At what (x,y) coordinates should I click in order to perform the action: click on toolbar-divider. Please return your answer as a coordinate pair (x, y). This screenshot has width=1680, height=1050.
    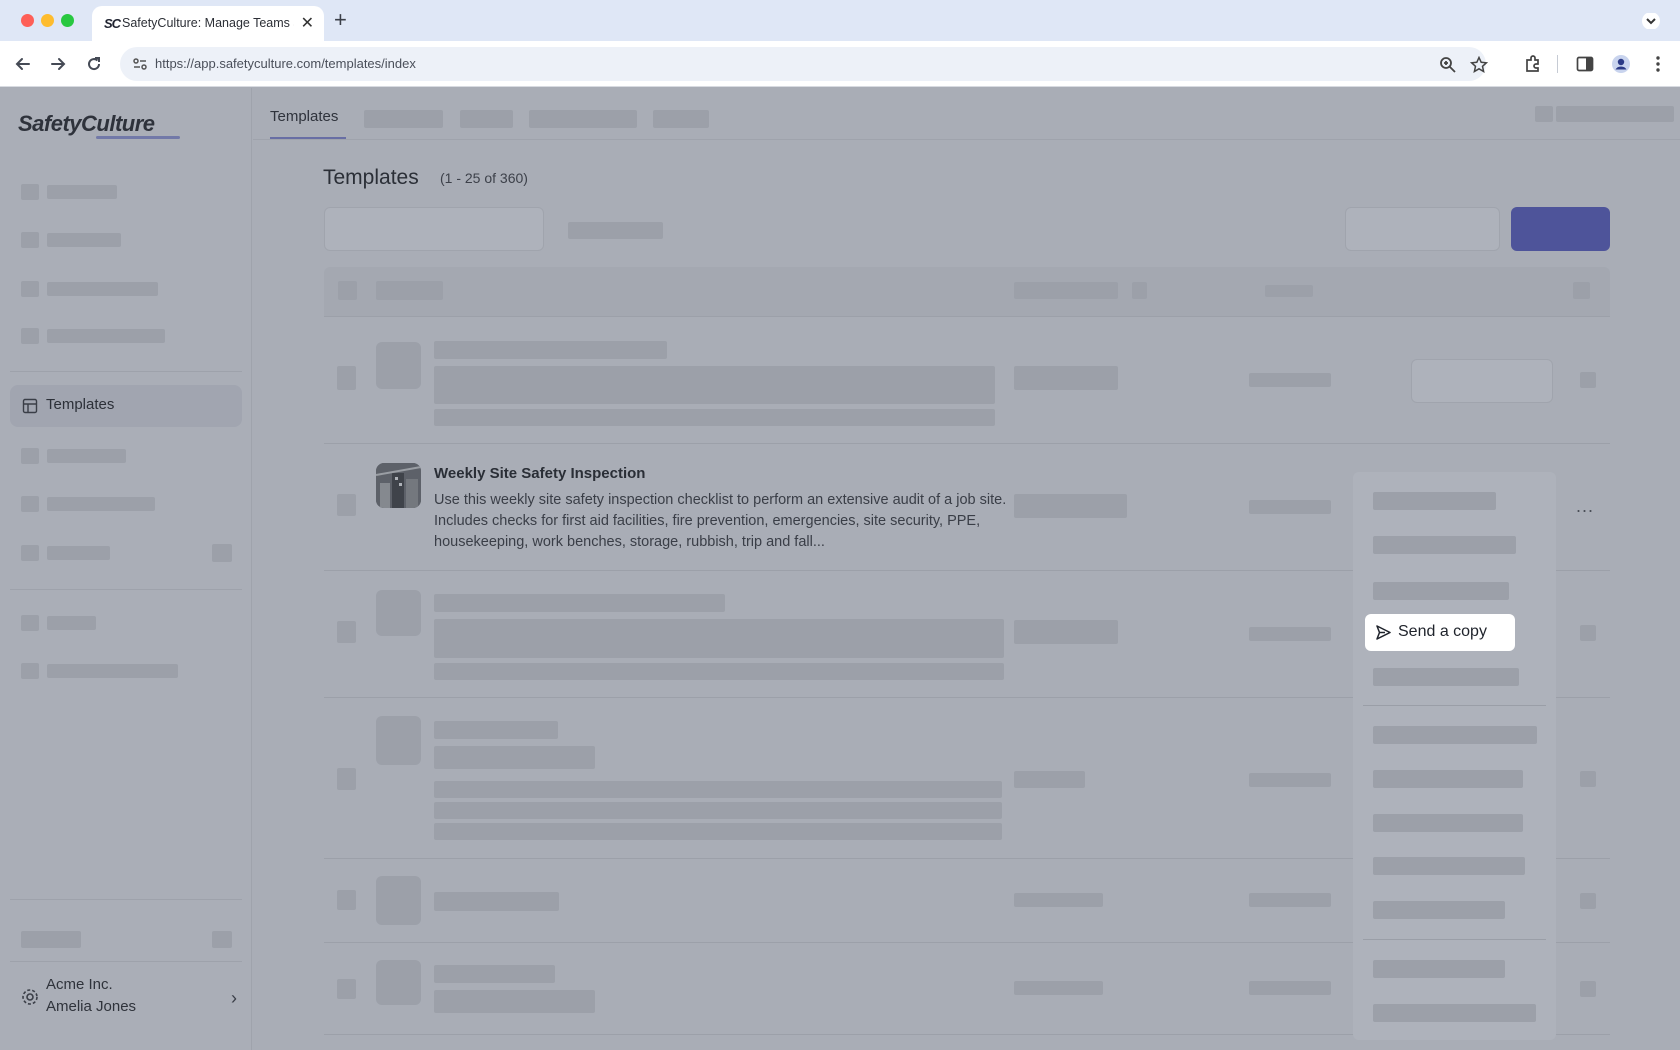
    Looking at the image, I should click on (1557, 64).